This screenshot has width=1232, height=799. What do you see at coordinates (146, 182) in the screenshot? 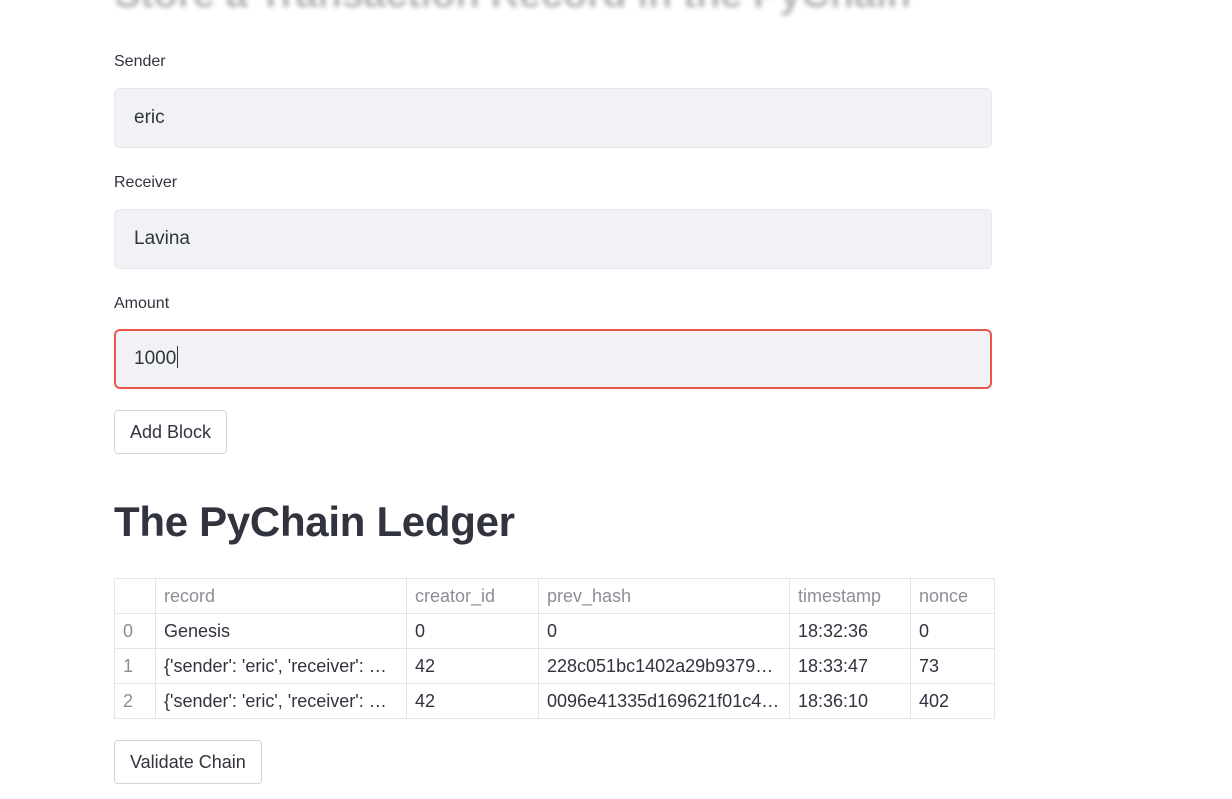
I see `receiver-label: Receiver` at bounding box center [146, 182].